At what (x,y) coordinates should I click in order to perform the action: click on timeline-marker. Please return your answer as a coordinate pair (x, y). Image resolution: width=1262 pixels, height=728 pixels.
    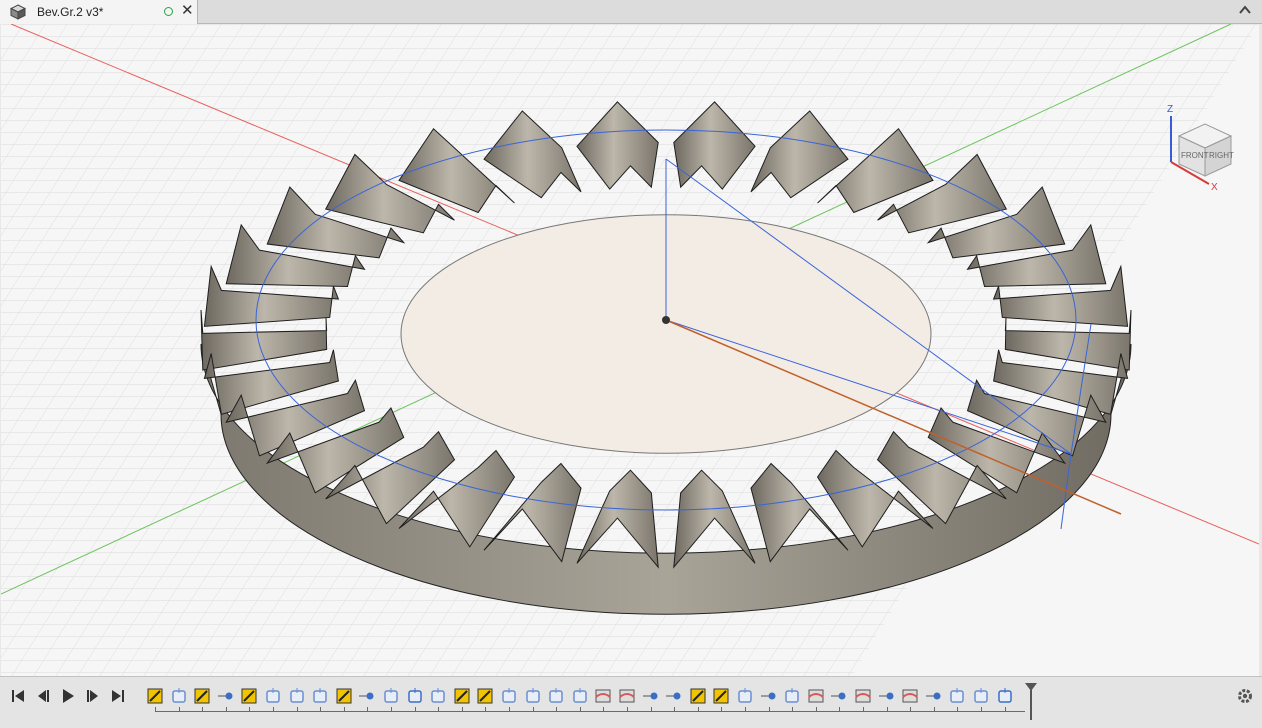
    Looking at the image, I should click on (1031, 701).